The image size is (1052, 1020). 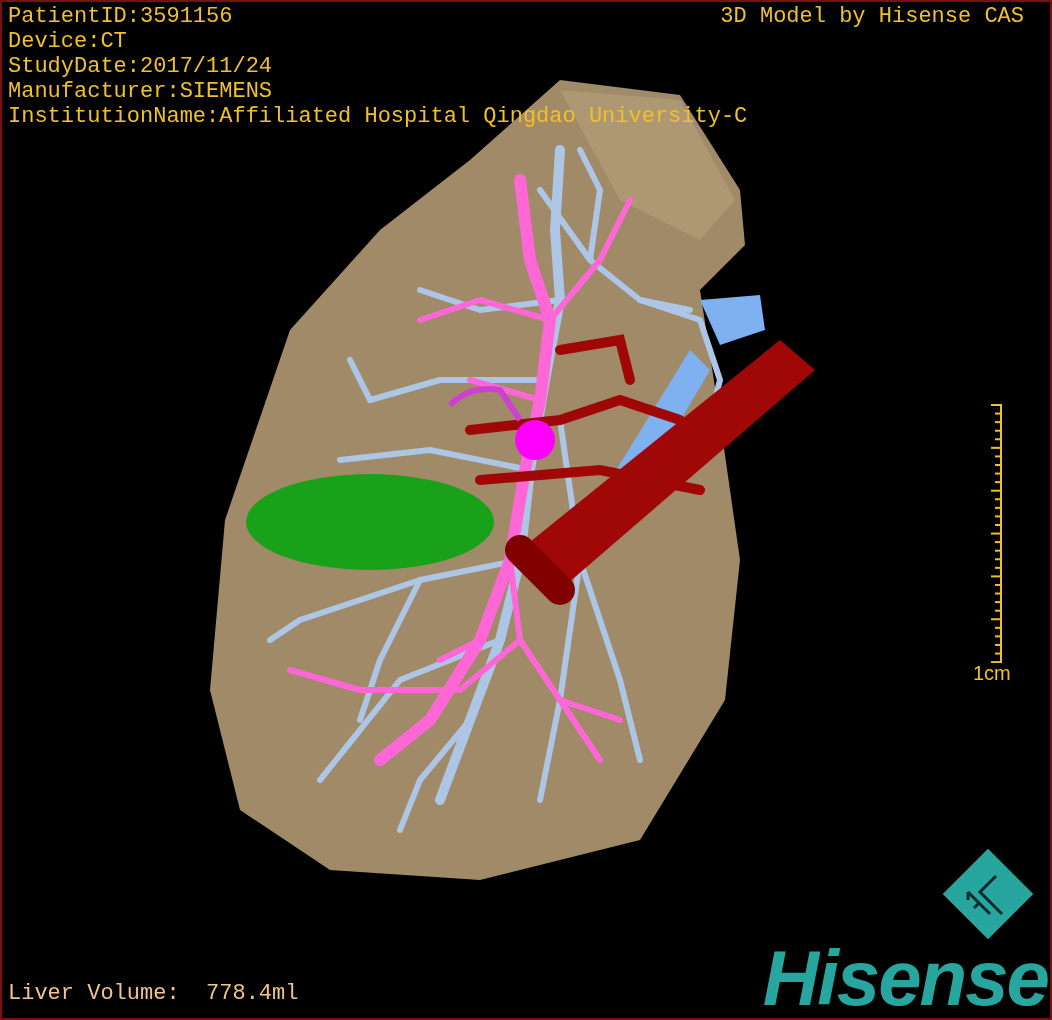 I want to click on logo-wordmark: Hisense, so click(x=905, y=978).